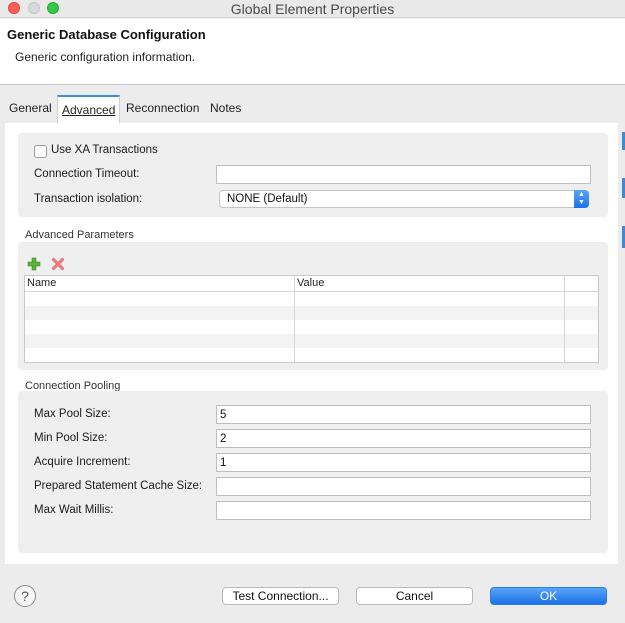 This screenshot has width=625, height=623. Describe the element at coordinates (404, 199) in the screenshot. I see `transaction-isolation-select: NONE (Default) ▲ ▼` at that location.